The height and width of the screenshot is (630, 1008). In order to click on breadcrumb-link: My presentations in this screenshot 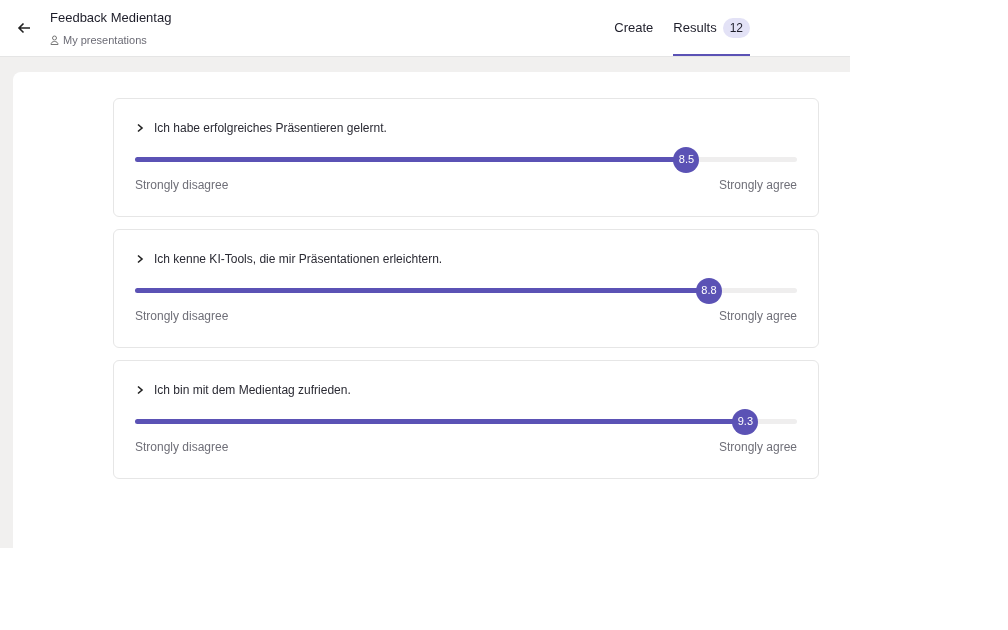, I will do `click(111, 39)`.